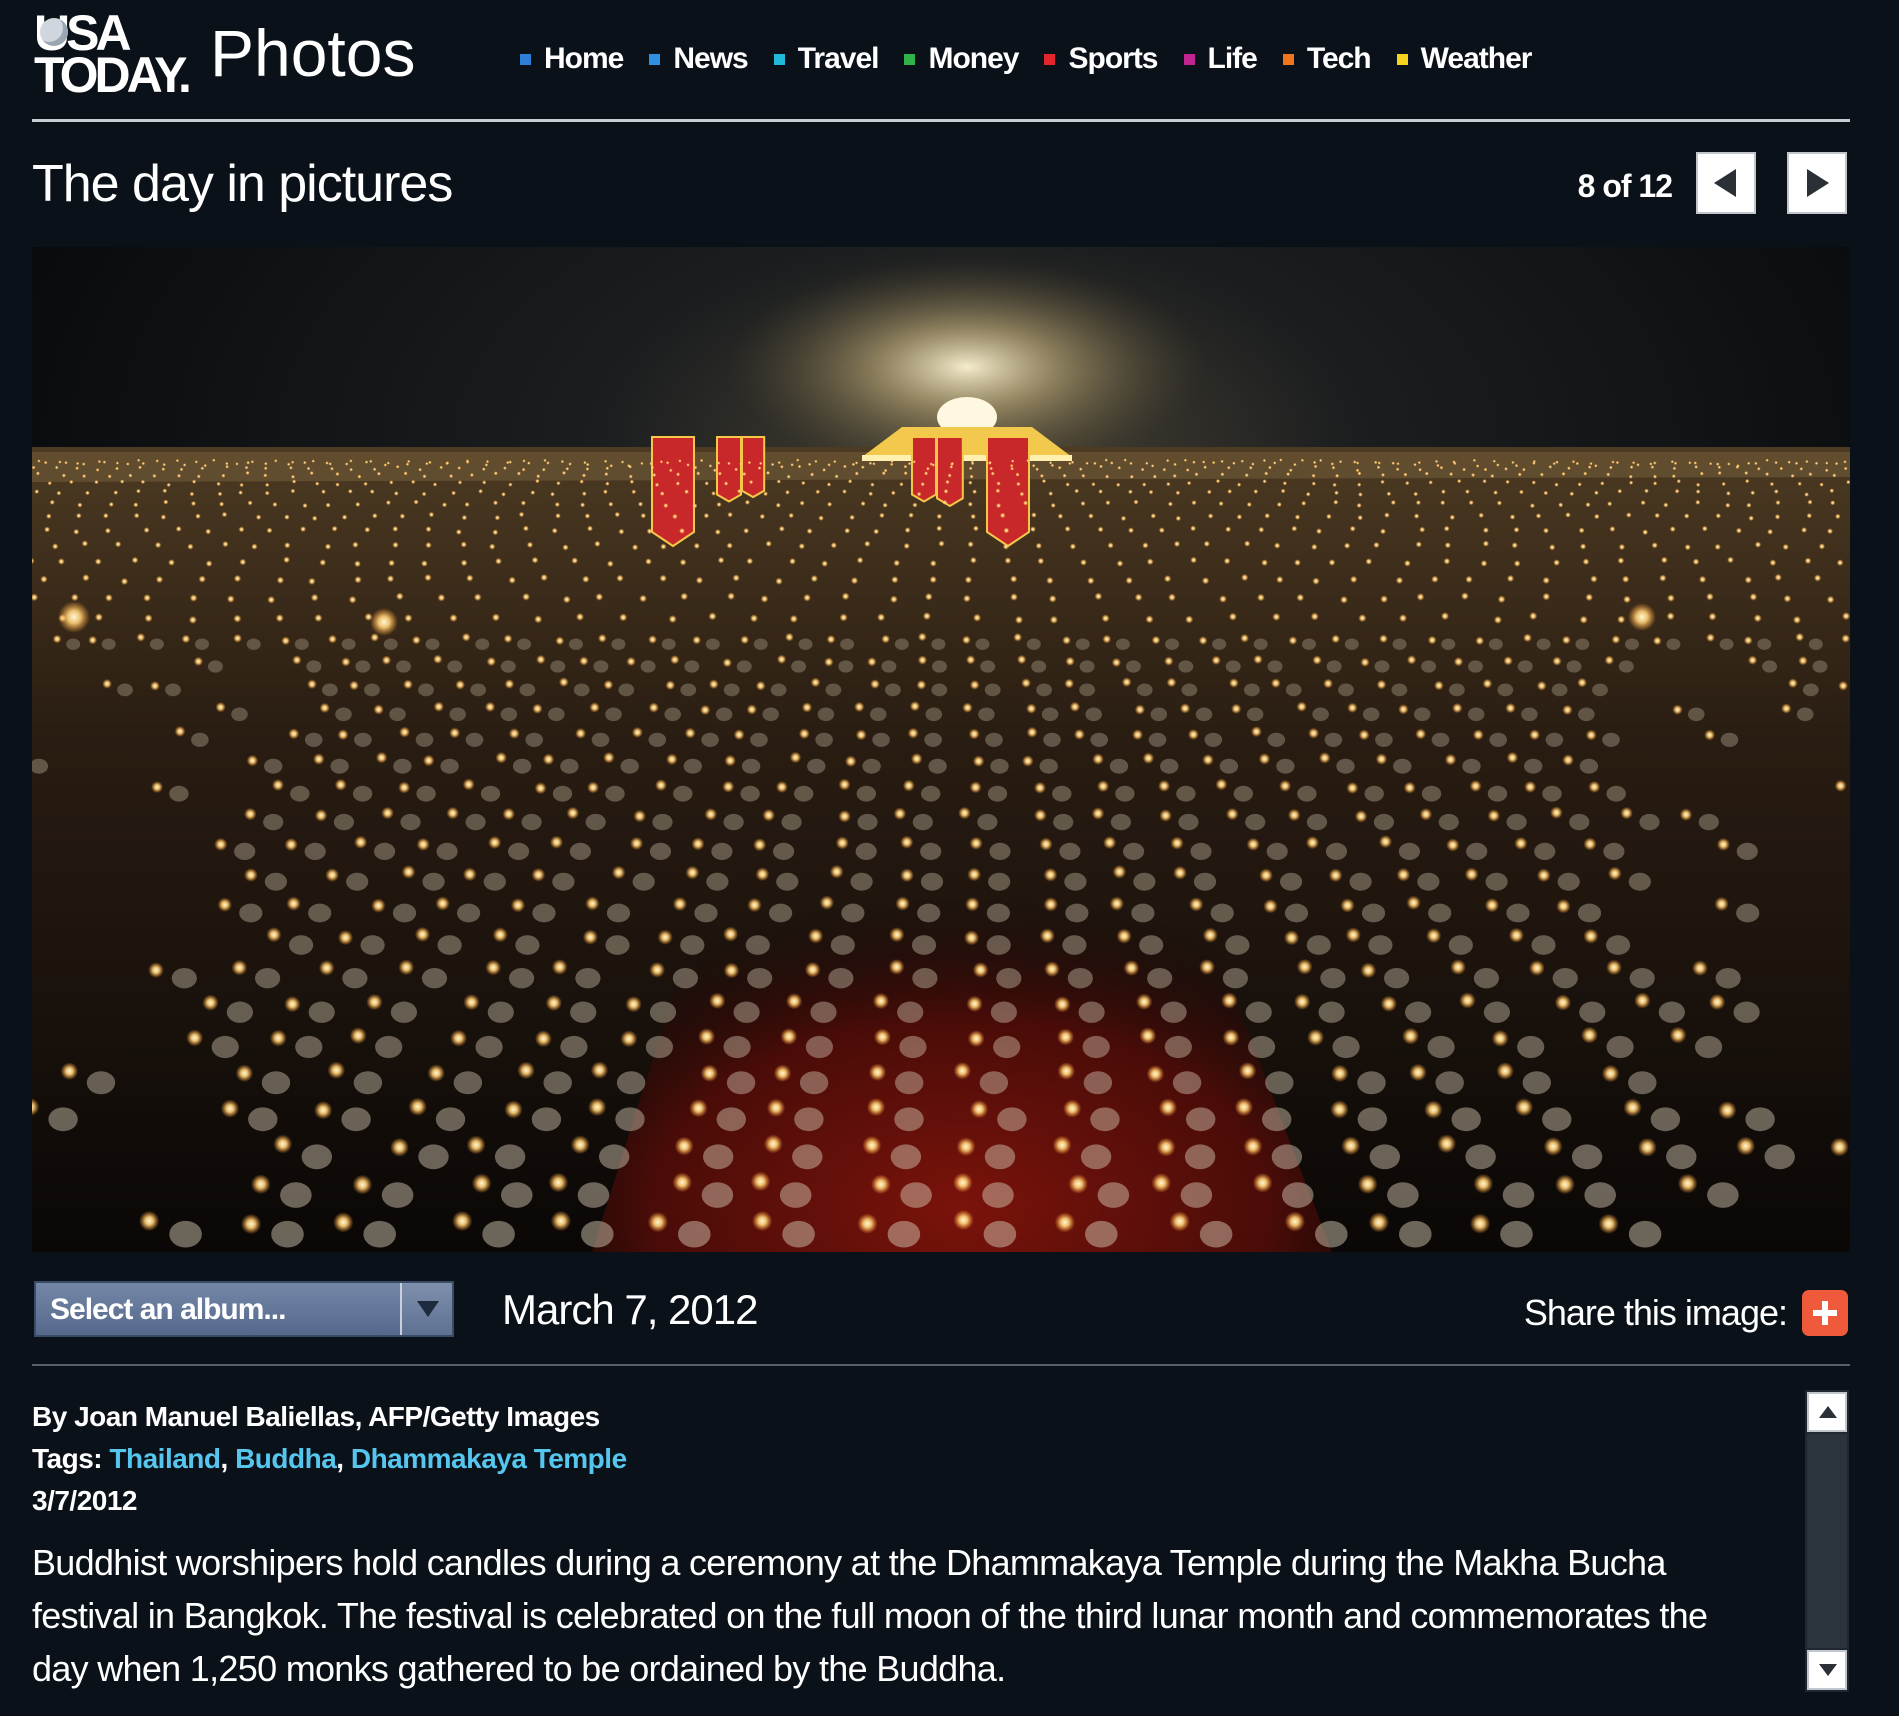  What do you see at coordinates (572, 59) in the screenshot?
I see `nav-item-home: Home` at bounding box center [572, 59].